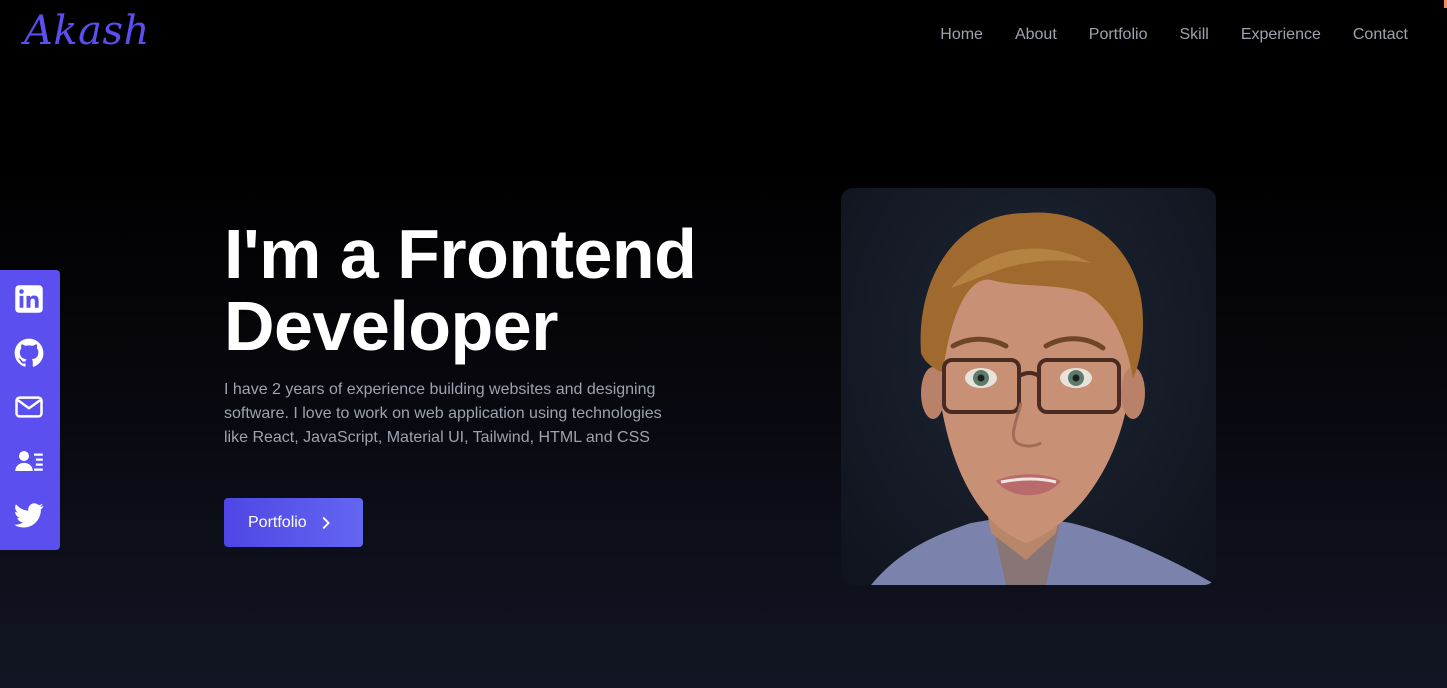 Image resolution: width=1447 pixels, height=688 pixels. What do you see at coordinates (961, 35) in the screenshot?
I see `nav-item-home: Home` at bounding box center [961, 35].